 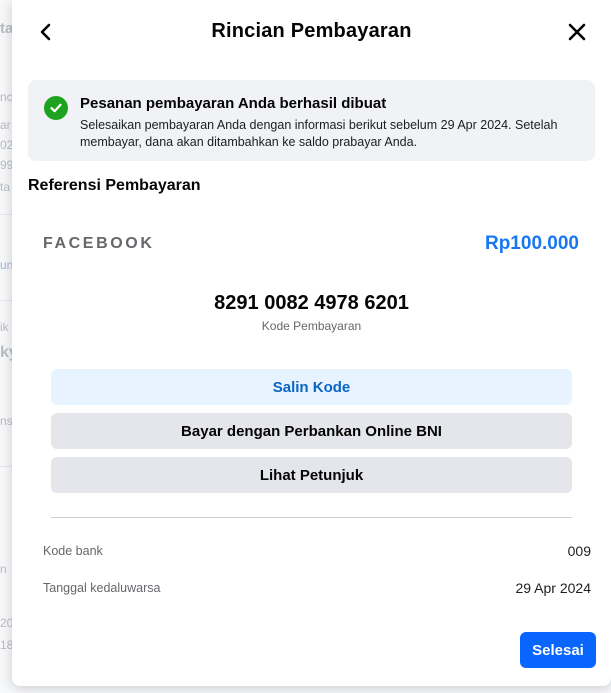 What do you see at coordinates (311, 303) in the screenshot?
I see `payment-code: 8291 0082 4978 6201` at bounding box center [311, 303].